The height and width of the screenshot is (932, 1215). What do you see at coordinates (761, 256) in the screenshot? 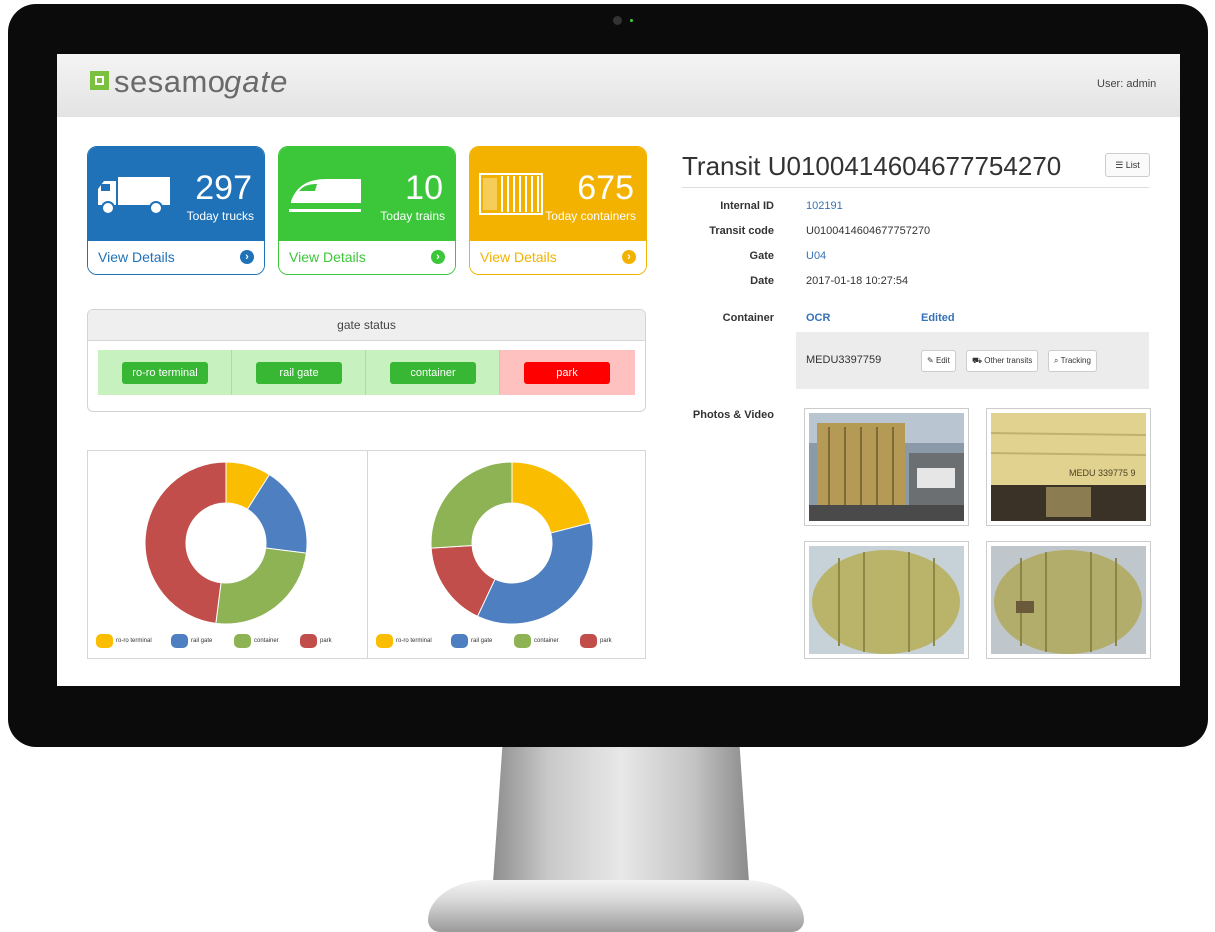
I see `gate-label: Gate` at bounding box center [761, 256].